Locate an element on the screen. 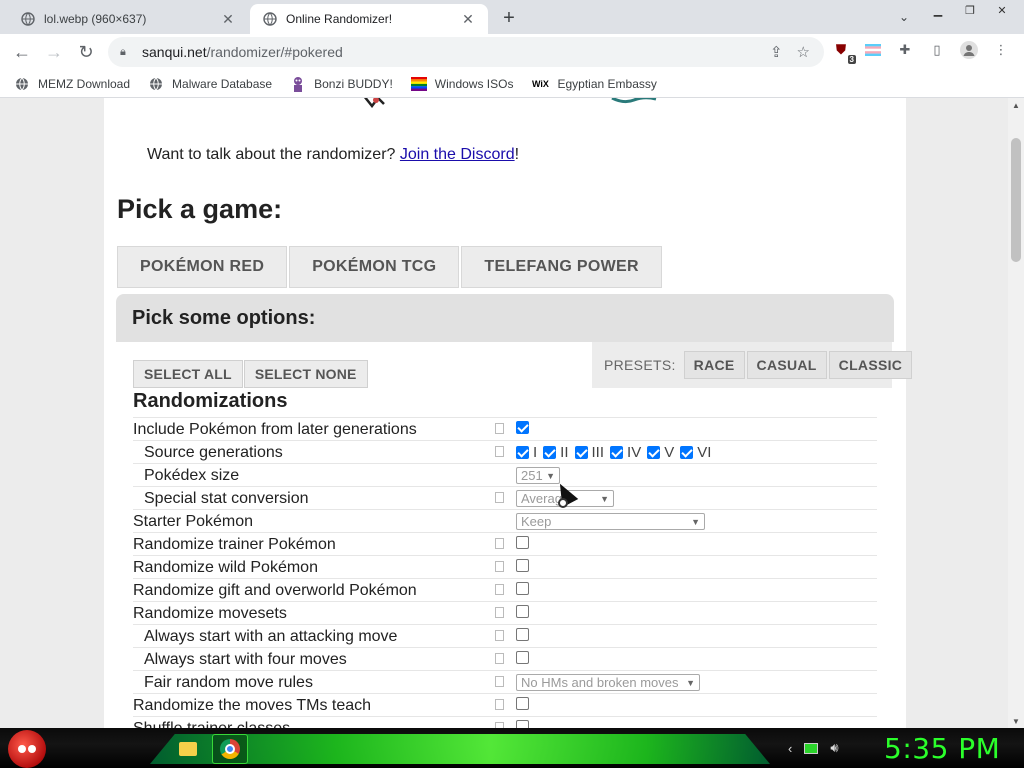  discord-link: Join the Discord is located at coordinates (457, 154).